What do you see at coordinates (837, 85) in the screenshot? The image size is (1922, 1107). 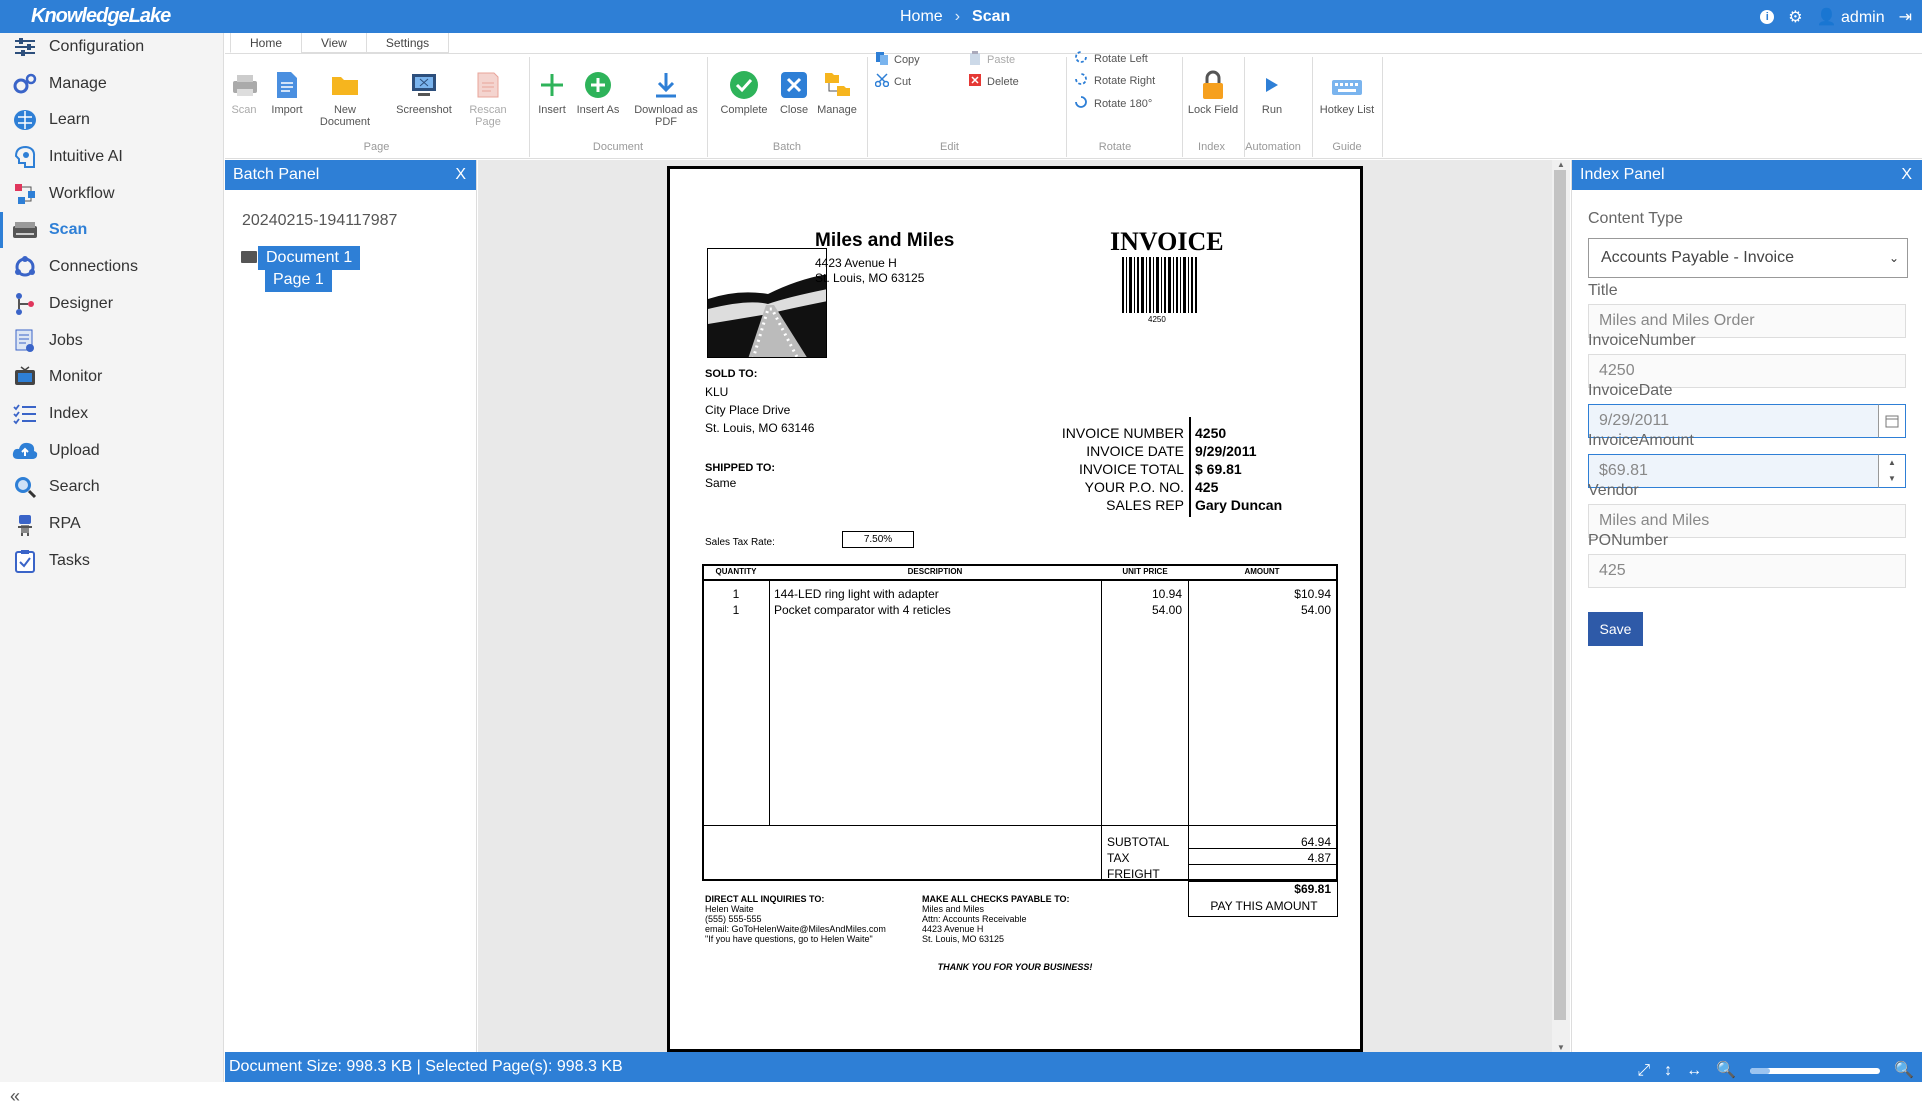 I see `folder-tree-icon` at bounding box center [837, 85].